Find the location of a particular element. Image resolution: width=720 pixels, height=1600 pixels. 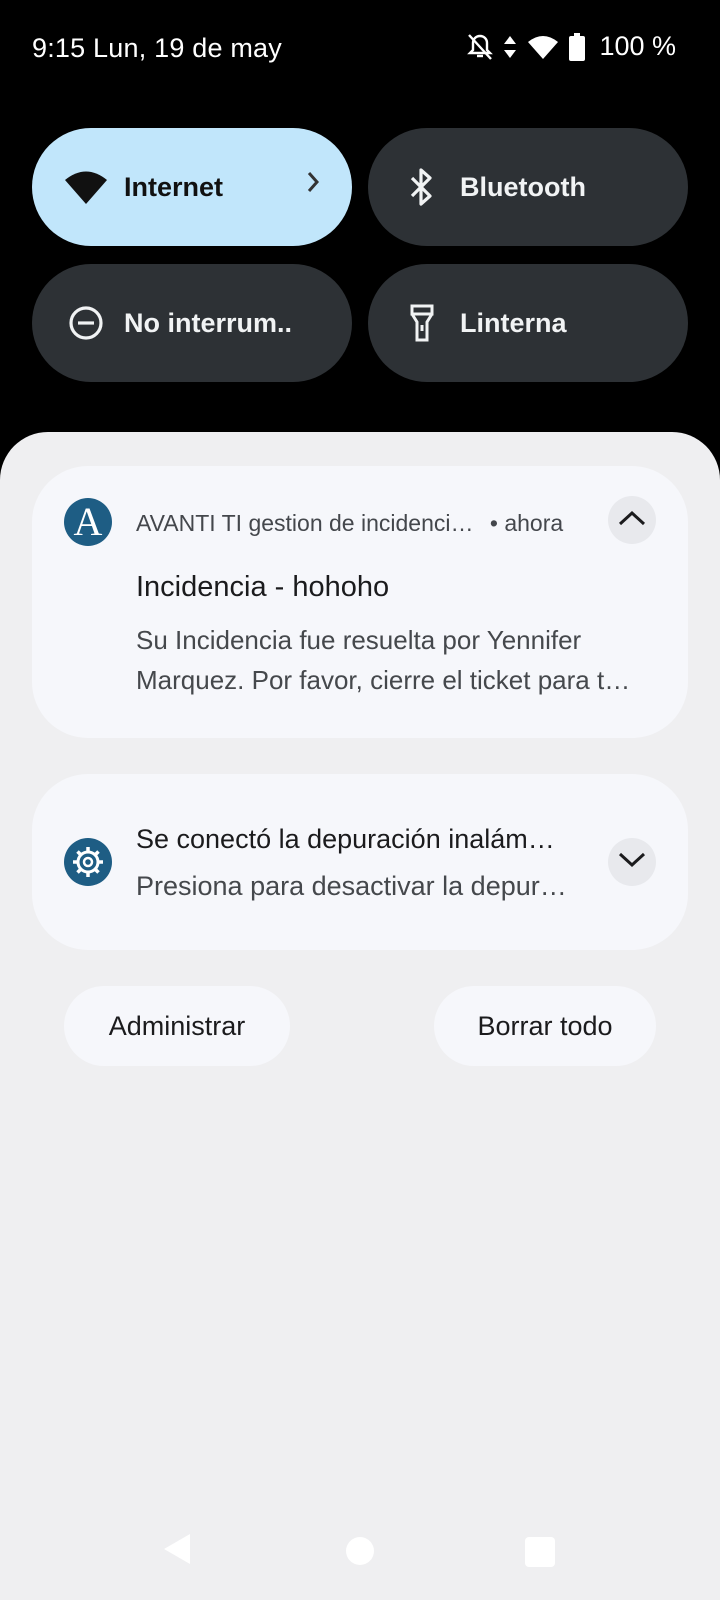

app-letter: A is located at coordinates (88, 521).